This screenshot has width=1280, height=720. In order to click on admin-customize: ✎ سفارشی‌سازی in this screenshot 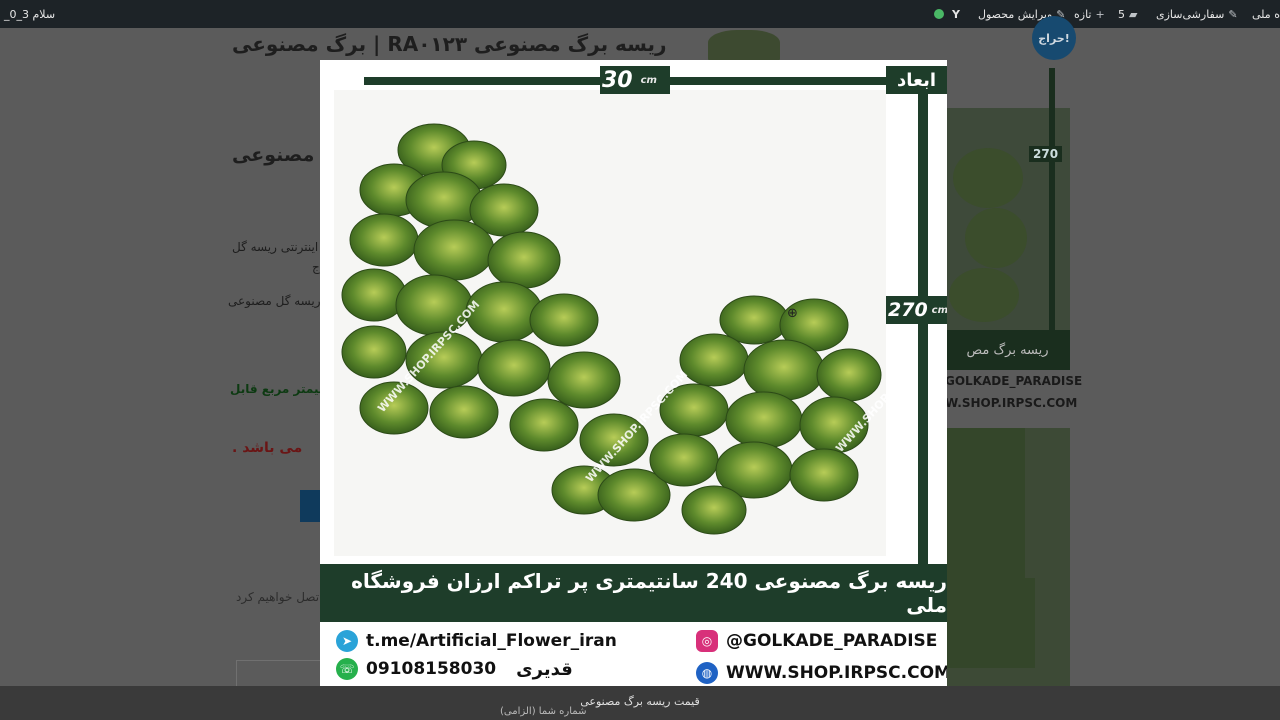, I will do `click(1197, 14)`.